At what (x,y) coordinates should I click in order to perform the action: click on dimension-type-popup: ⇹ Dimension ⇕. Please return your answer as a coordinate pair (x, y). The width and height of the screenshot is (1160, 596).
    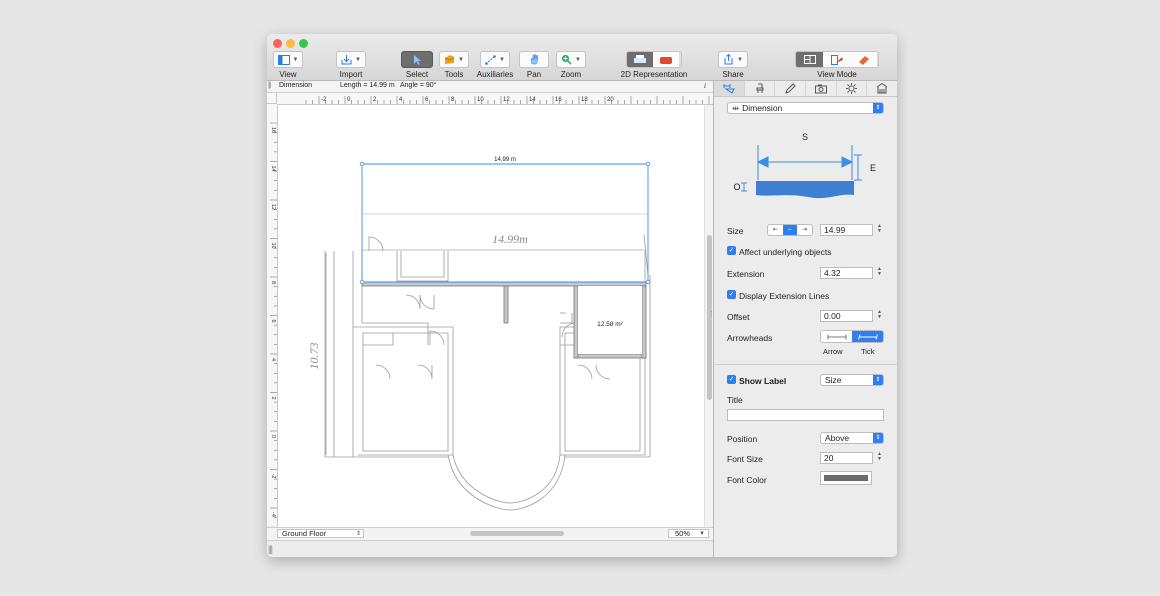
    Looking at the image, I should click on (805, 108).